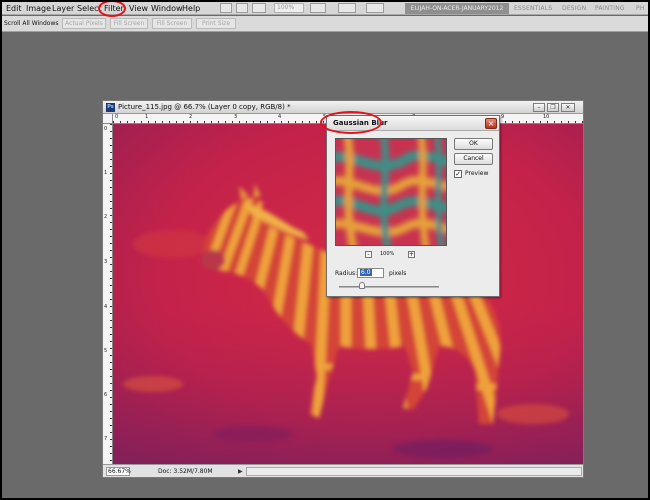 Image resolution: width=650 pixels, height=500 pixels. What do you see at coordinates (491, 123) in the screenshot?
I see `close-icon: ×` at bounding box center [491, 123].